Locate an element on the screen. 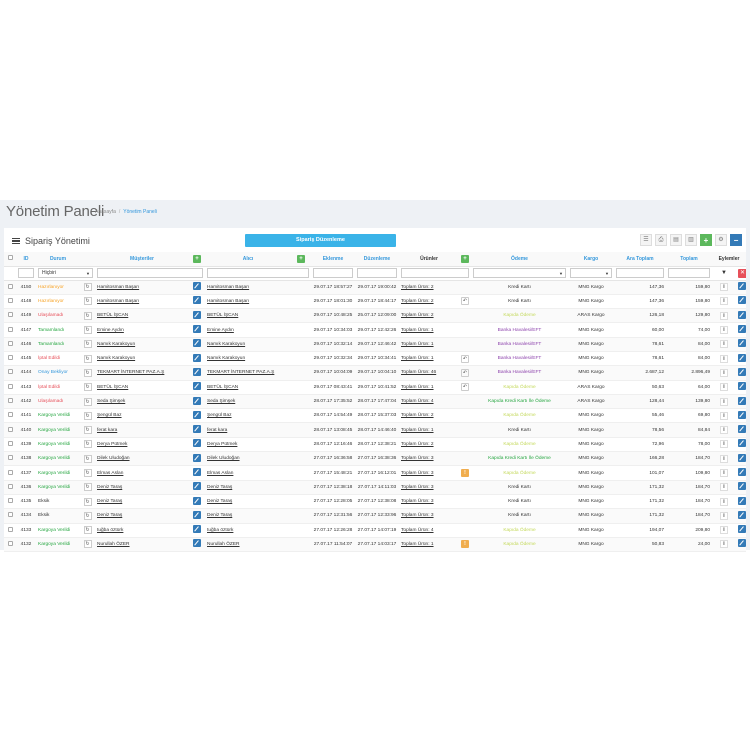 Image resolution: width=750 pixels, height=750 pixels. receiver-link: Şengül Baz is located at coordinates (258, 416).